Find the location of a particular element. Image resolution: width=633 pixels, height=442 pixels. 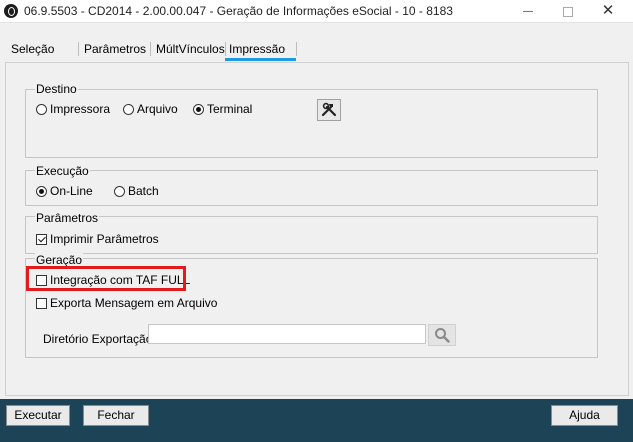

imprimir-parametros-label: Imprimir Parâmetros is located at coordinates (104, 239).